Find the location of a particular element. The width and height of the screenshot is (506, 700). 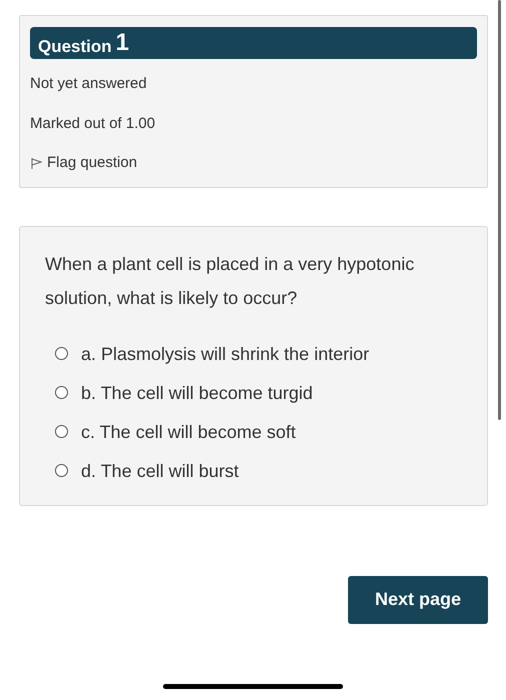

question-label: Question is located at coordinates (75, 46).